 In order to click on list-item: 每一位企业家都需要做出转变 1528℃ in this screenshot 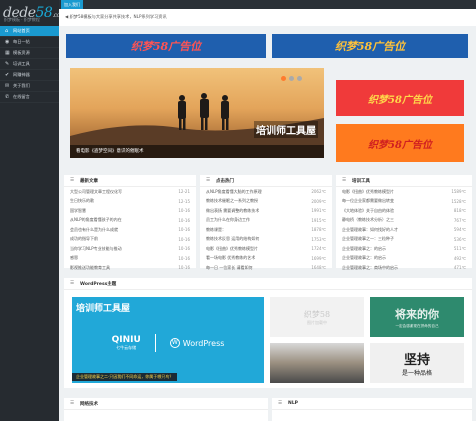, I will do `click(404, 202)`.